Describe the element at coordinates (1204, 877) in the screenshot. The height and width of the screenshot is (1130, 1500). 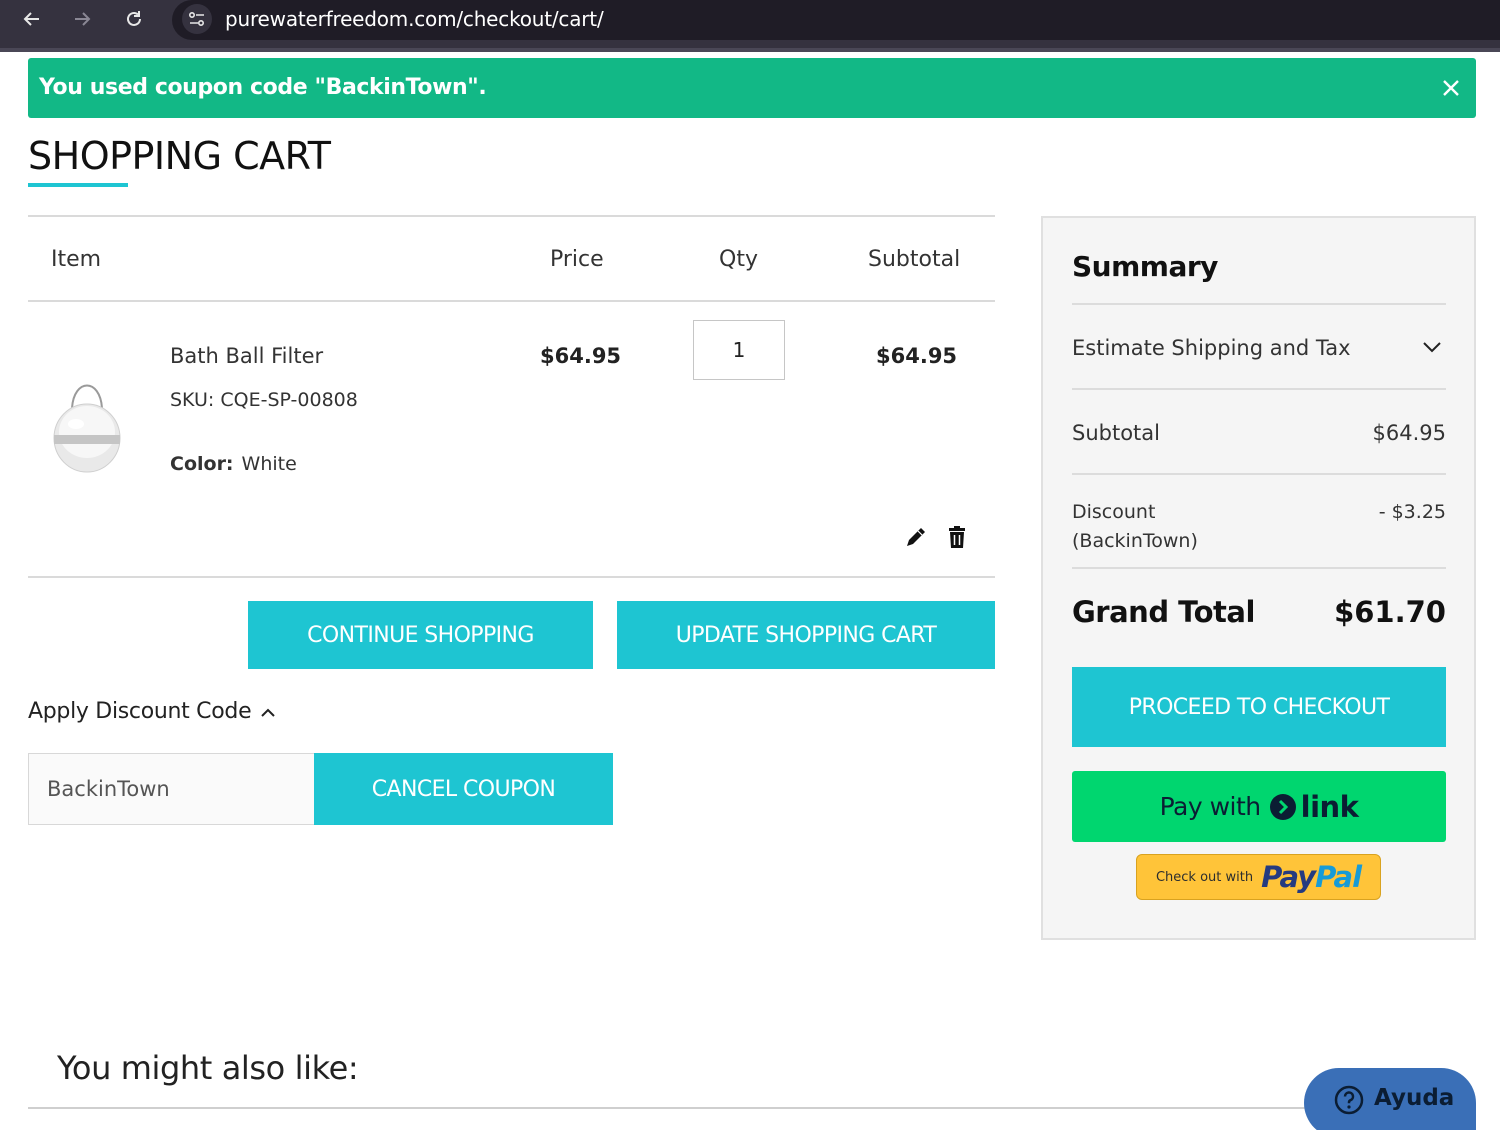
I see `paypal-small-text: Check out with` at that location.